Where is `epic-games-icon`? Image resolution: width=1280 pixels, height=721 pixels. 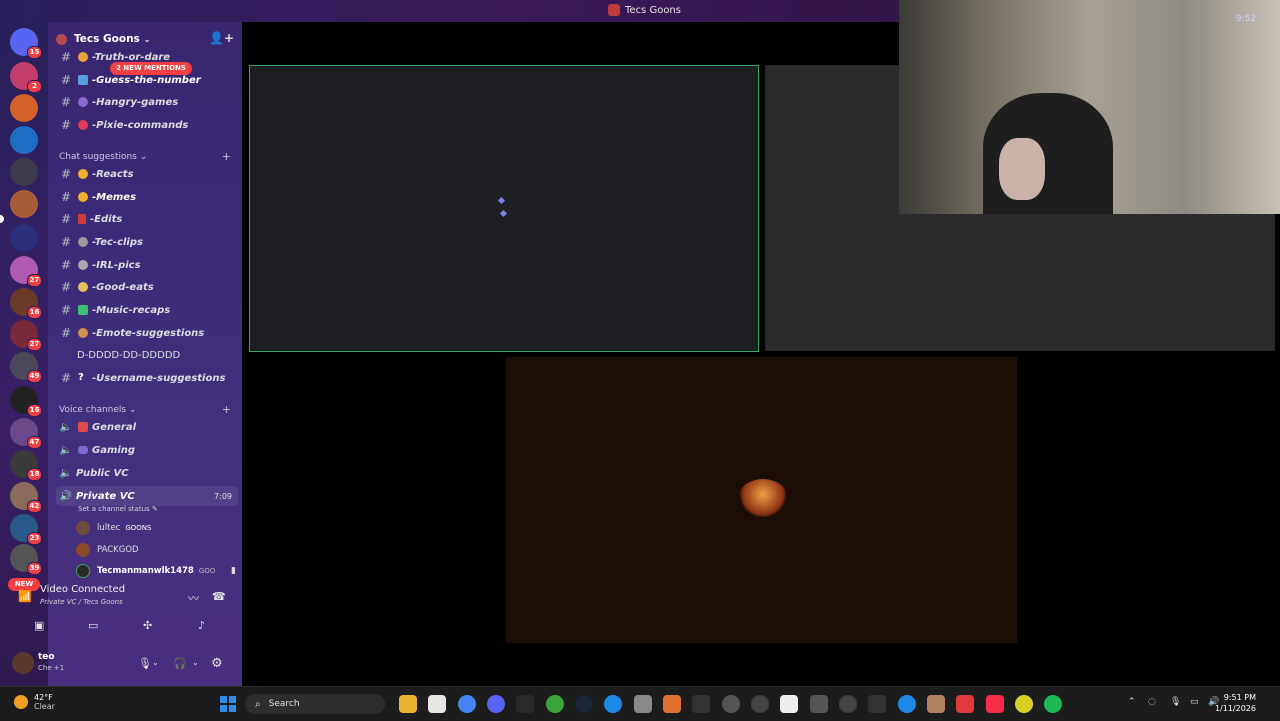
epic-games-icon is located at coordinates (525, 704).